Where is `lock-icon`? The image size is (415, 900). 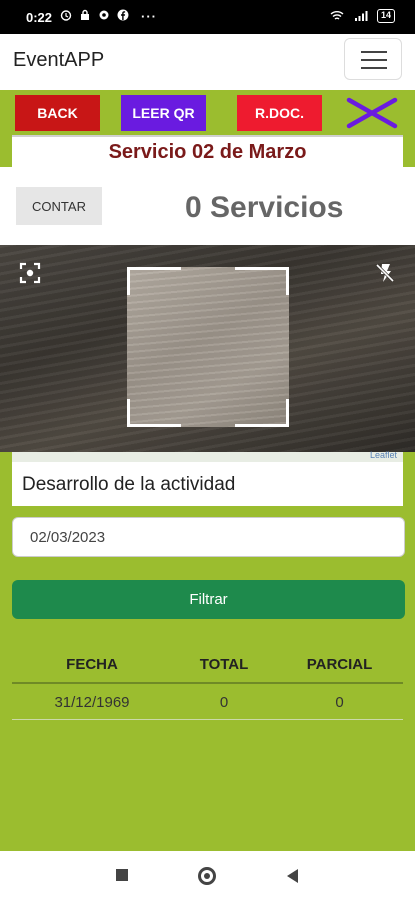
lock-icon is located at coordinates (85, 14).